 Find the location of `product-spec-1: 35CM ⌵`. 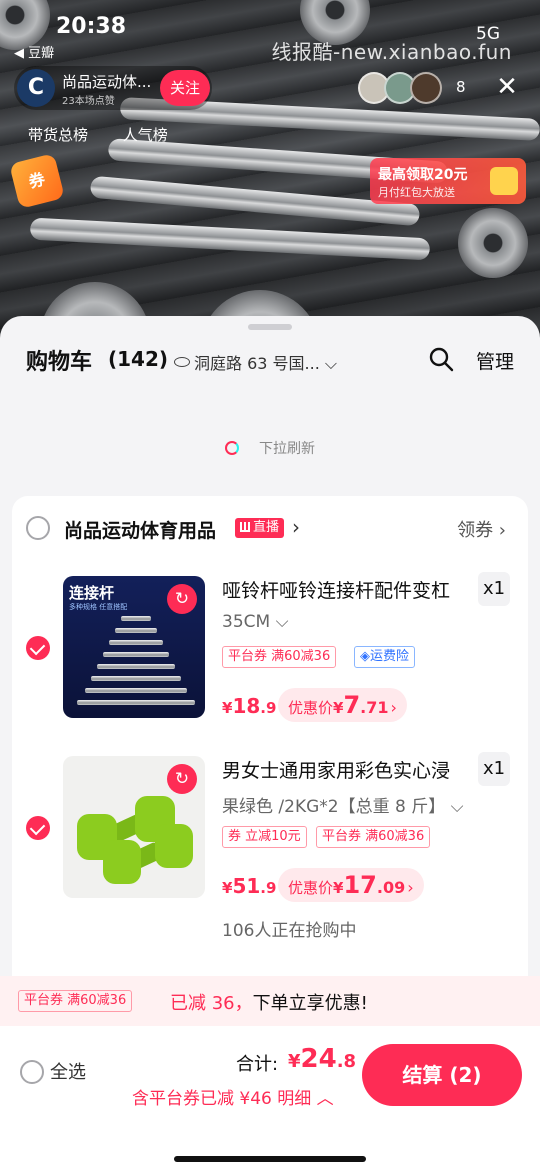

product-spec-1: 35CM ⌵ is located at coordinates (255, 622).